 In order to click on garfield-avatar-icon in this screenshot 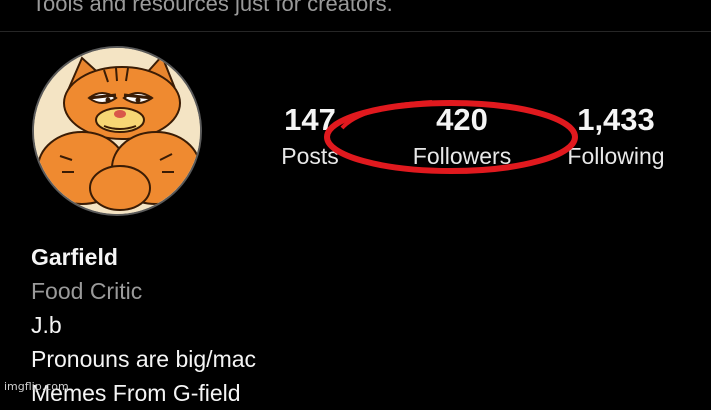, I will do `click(117, 131)`.